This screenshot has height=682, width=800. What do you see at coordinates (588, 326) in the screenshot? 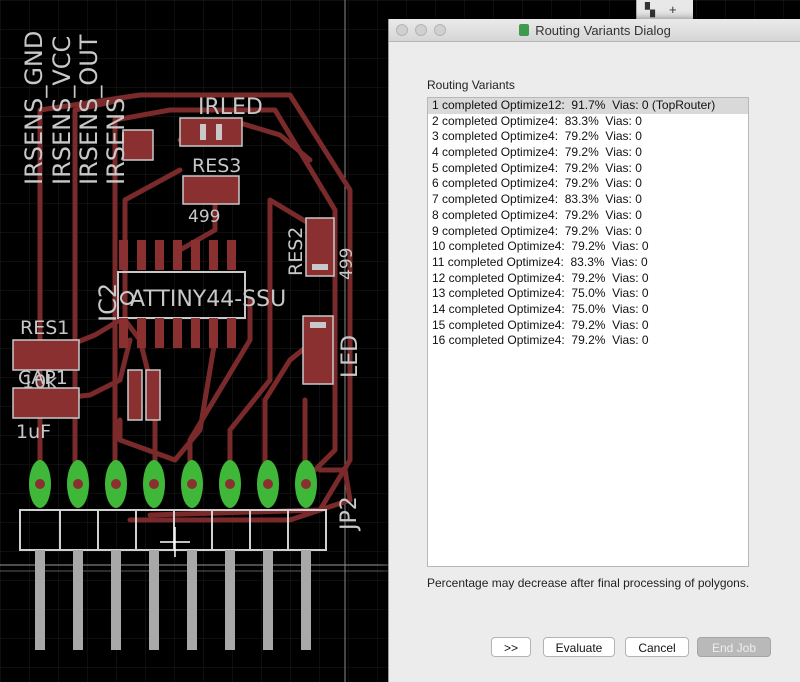
I see `variant-row: 15 completed Optimize4: 79.2% Vias: 0` at bounding box center [588, 326].